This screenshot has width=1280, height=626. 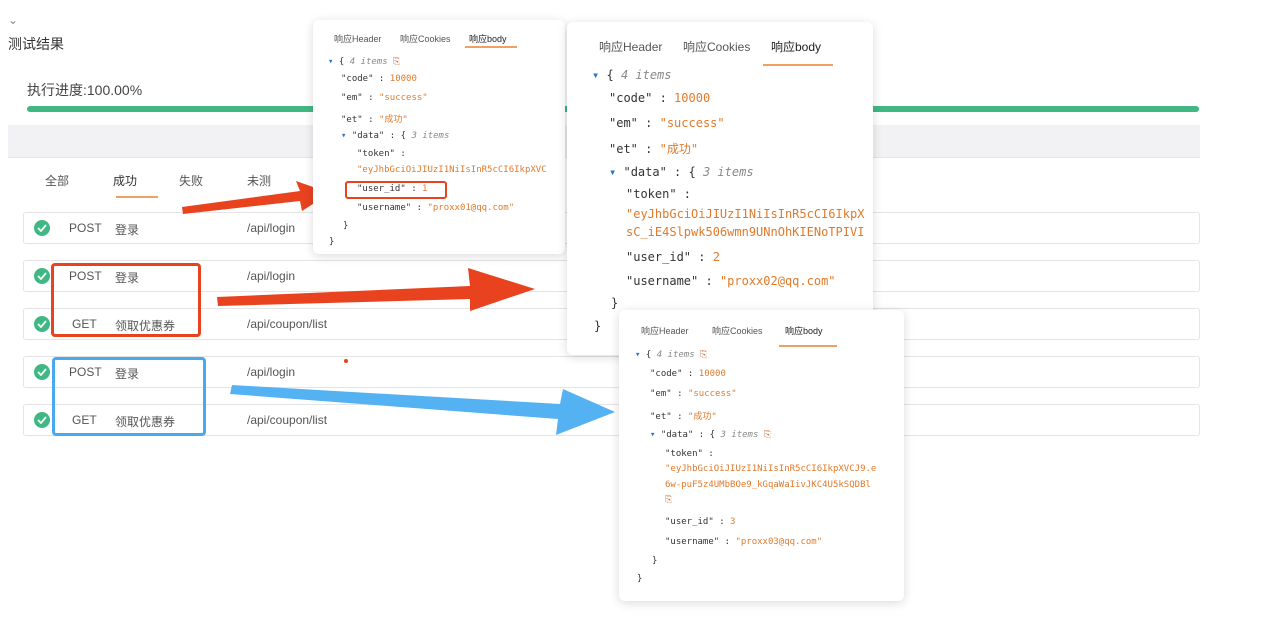 What do you see at coordinates (396, 190) in the screenshot?
I see `annotation-box-user-id` at bounding box center [396, 190].